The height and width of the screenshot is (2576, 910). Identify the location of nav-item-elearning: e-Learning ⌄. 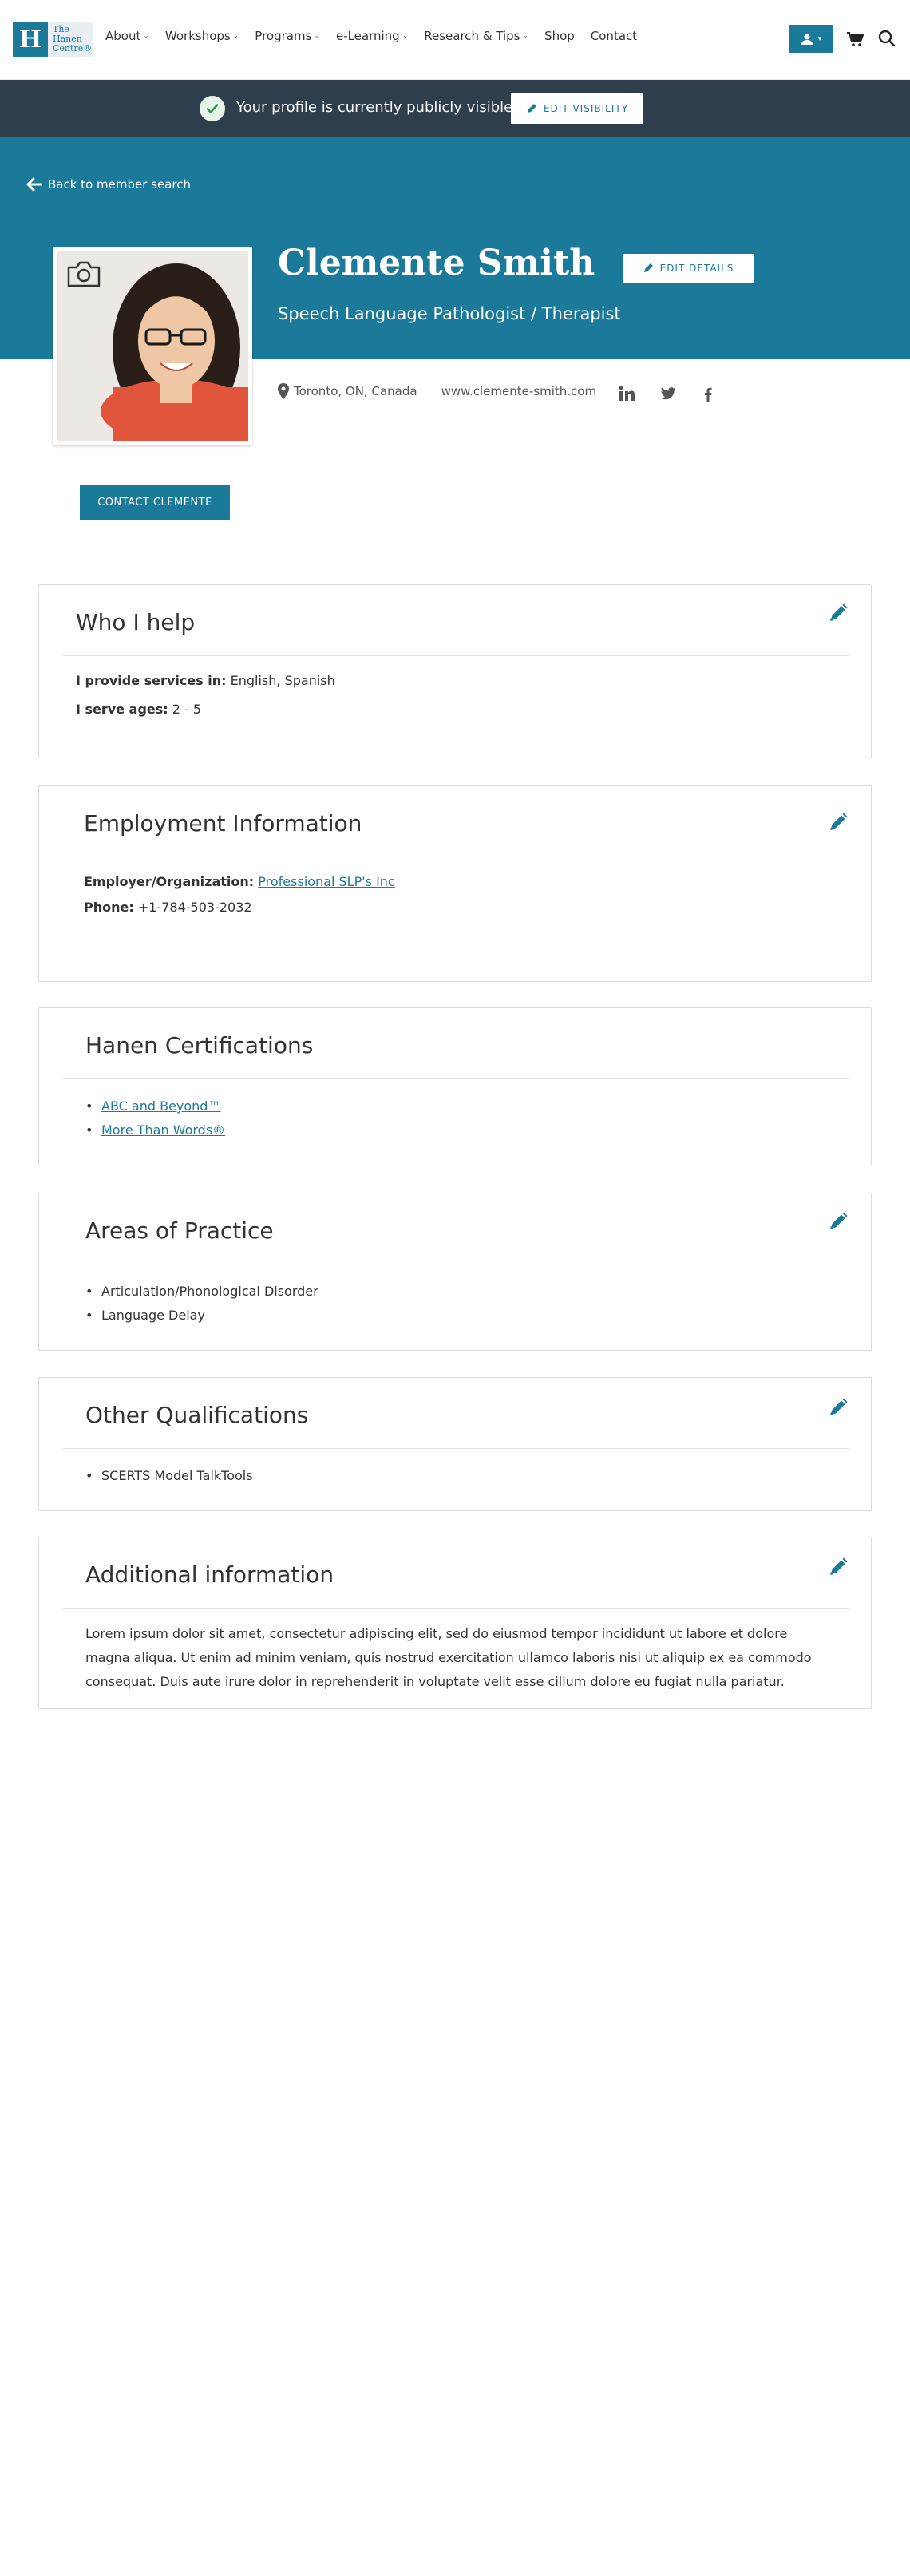
(372, 36).